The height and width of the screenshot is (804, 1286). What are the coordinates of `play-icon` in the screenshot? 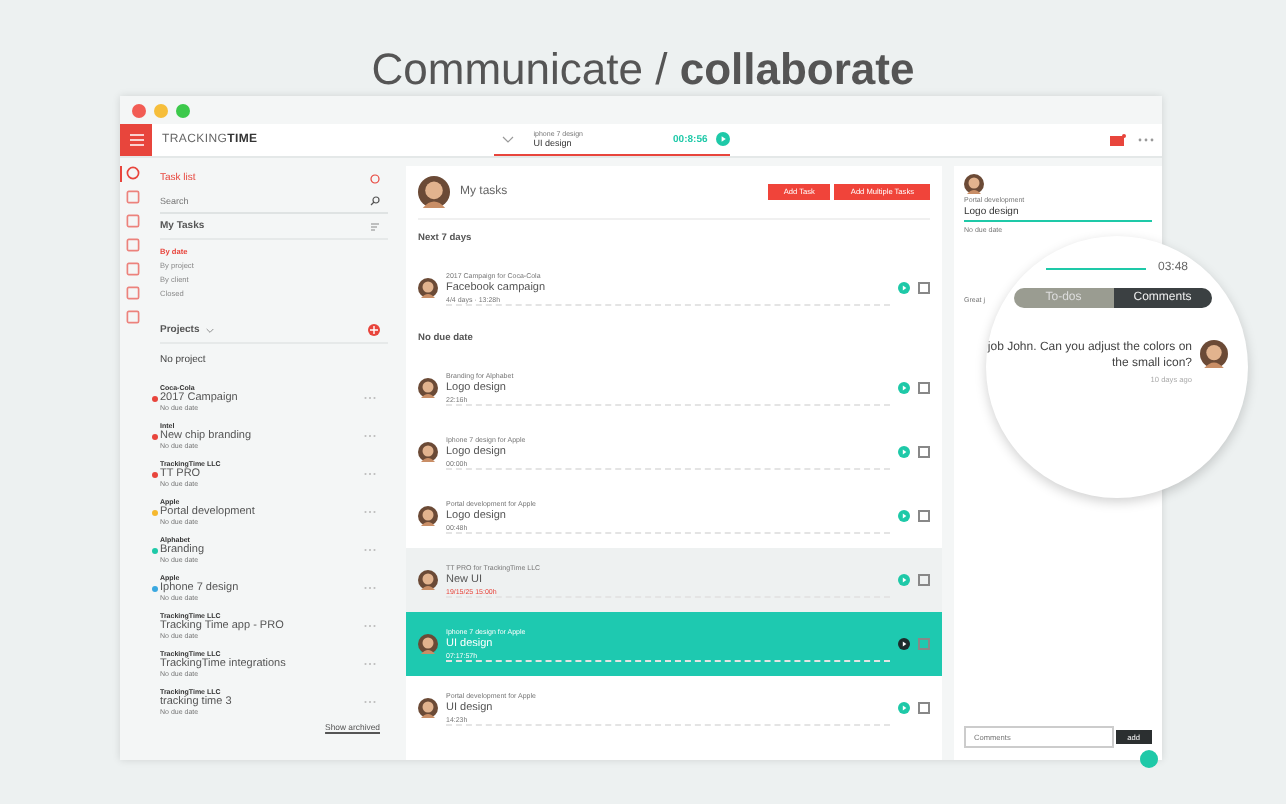 It's located at (904, 644).